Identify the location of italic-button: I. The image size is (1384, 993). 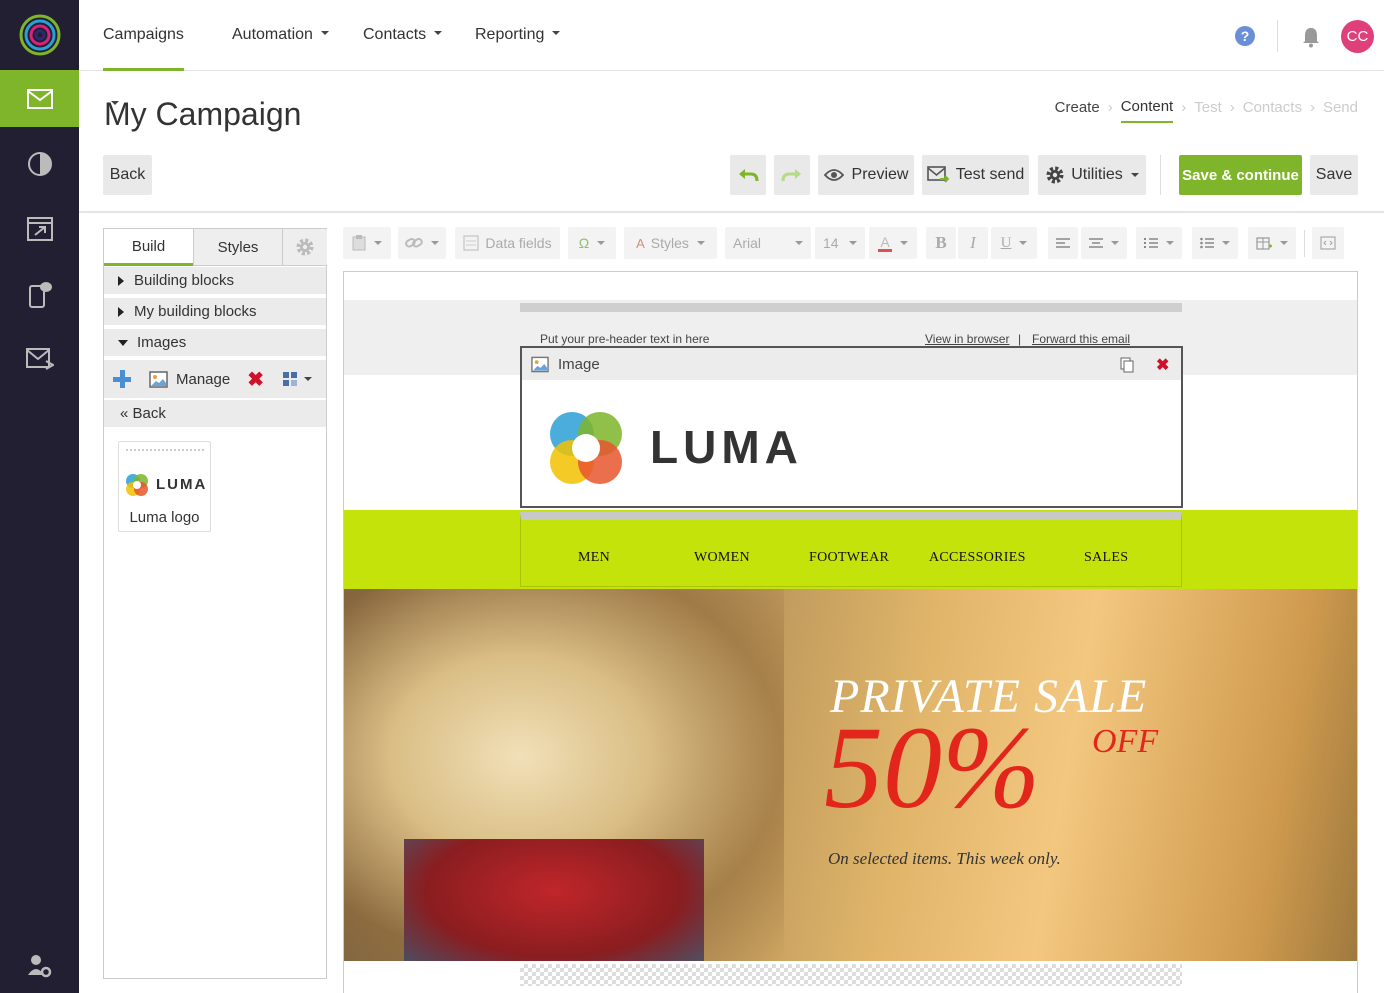
(973, 243).